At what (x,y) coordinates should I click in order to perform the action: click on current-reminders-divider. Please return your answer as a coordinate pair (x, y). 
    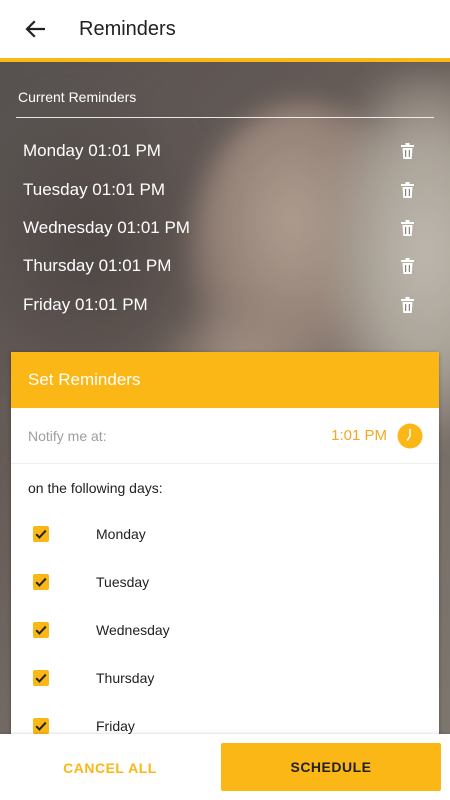
    Looking at the image, I should click on (225, 117).